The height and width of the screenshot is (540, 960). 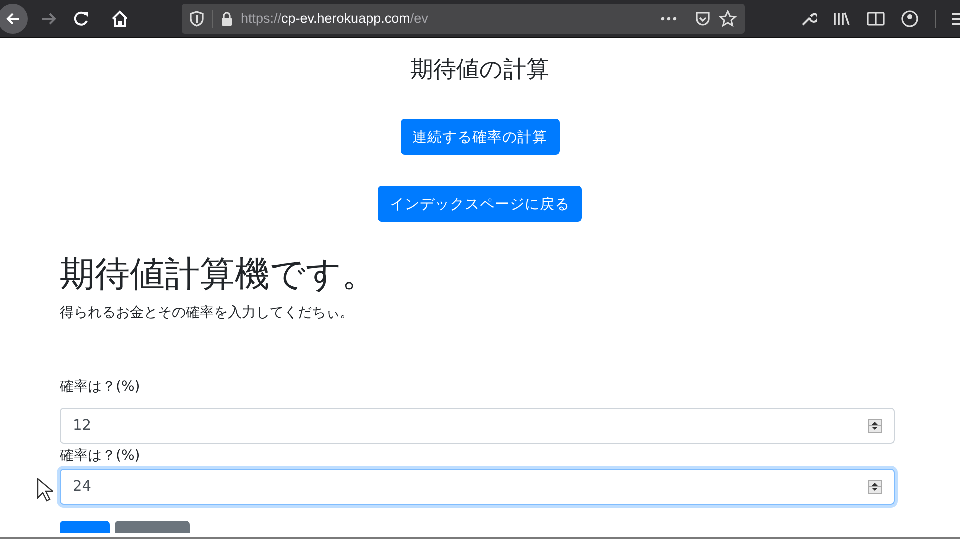 What do you see at coordinates (120, 18) in the screenshot?
I see `home-icon` at bounding box center [120, 18].